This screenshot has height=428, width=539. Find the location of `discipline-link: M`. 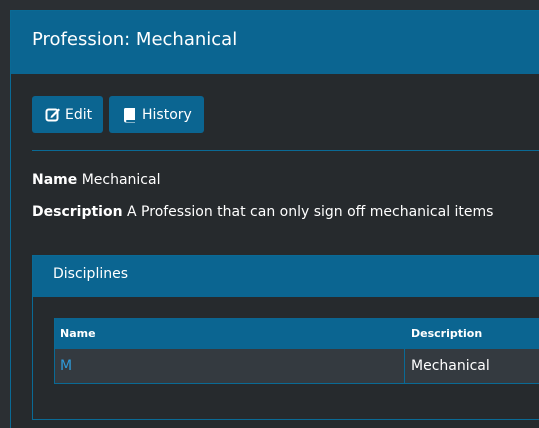

discipline-link: M is located at coordinates (66, 366).